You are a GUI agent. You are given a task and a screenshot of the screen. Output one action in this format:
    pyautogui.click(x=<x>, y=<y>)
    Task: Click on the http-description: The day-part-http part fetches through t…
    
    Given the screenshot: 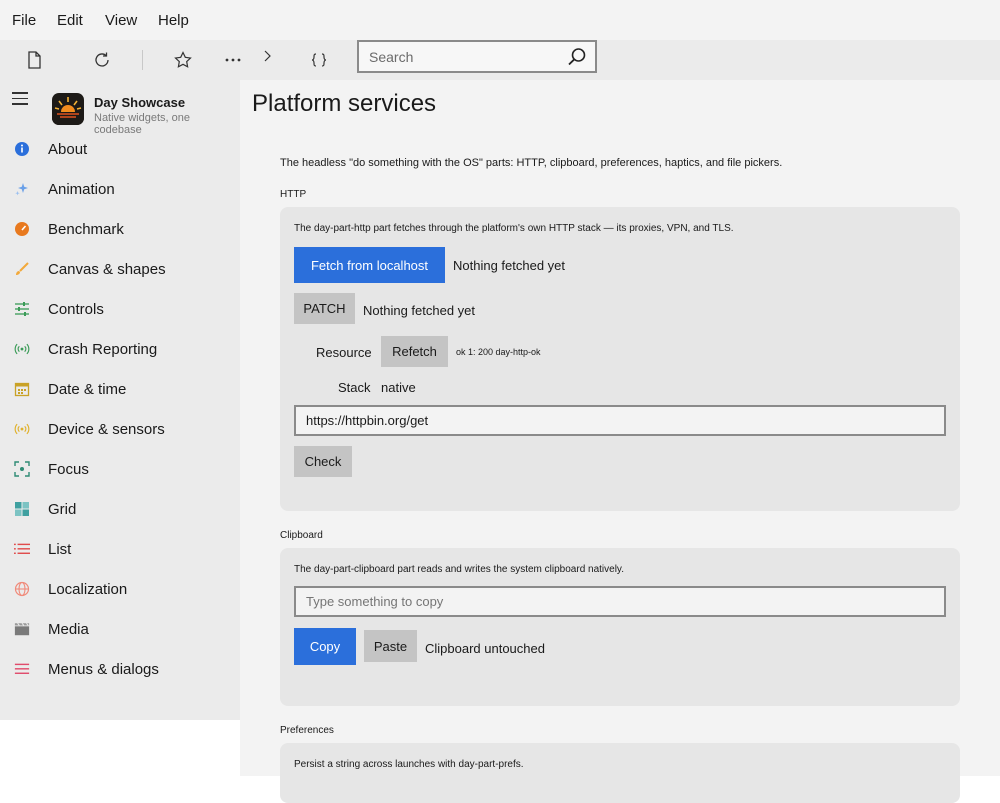 What is the action you would take?
    pyautogui.click(x=514, y=228)
    